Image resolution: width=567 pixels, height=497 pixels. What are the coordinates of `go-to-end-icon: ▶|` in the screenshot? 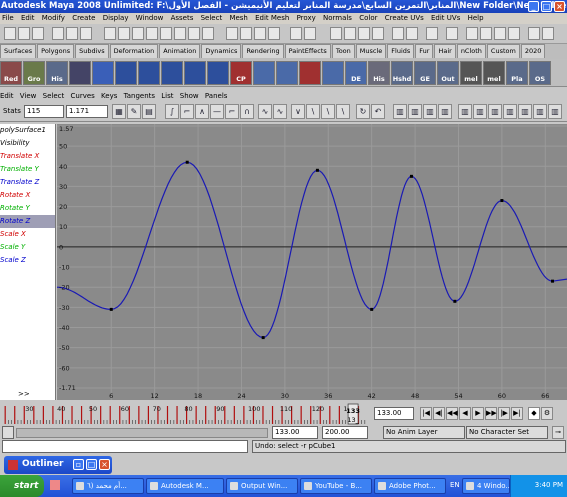 It's located at (517, 413).